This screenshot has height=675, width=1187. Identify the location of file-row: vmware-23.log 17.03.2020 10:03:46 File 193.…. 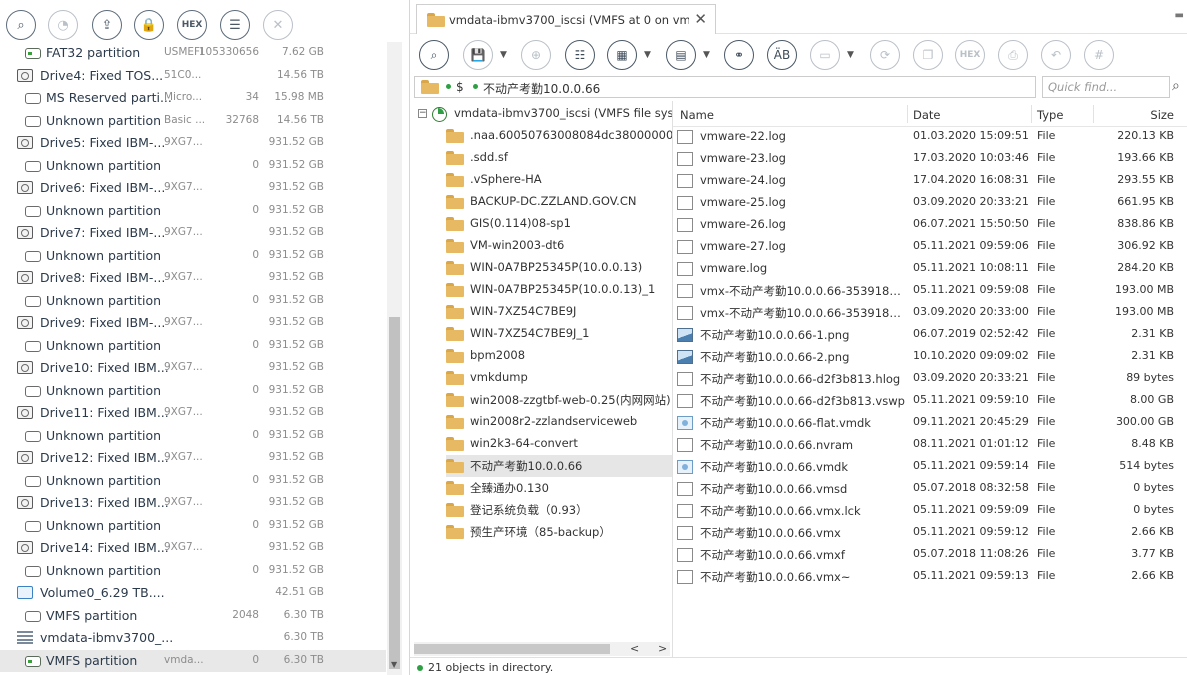
(930, 159).